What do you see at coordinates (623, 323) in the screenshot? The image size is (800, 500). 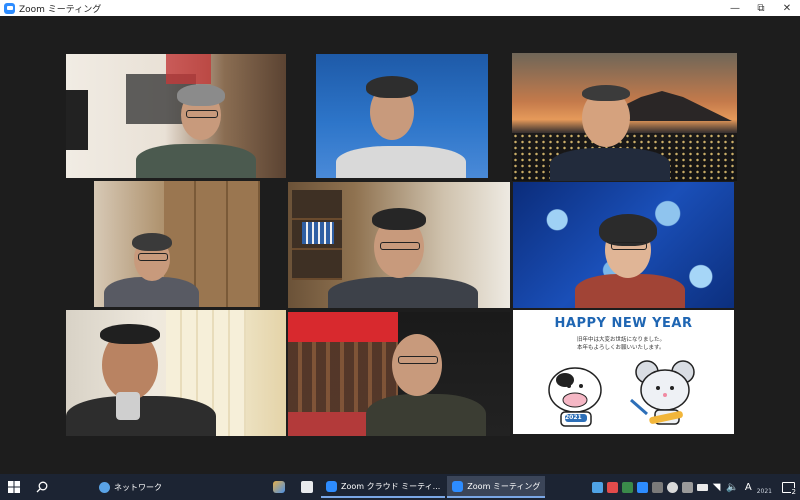 I see `card-heading: HAPPY NEW YEAR` at bounding box center [623, 323].